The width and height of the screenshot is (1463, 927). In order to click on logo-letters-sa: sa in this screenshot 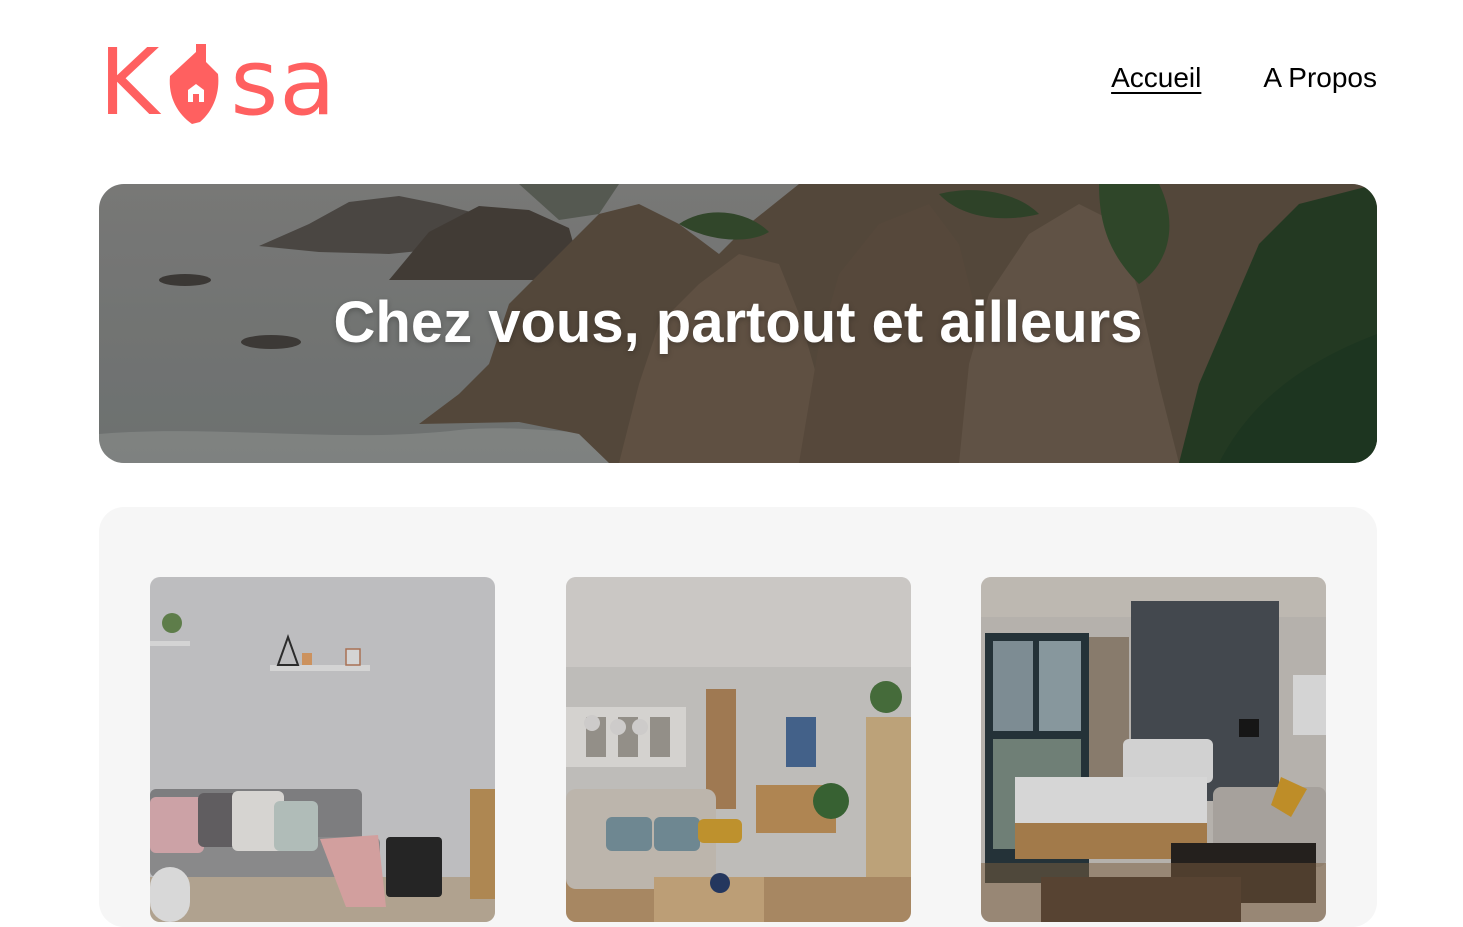, I will do `click(283, 82)`.